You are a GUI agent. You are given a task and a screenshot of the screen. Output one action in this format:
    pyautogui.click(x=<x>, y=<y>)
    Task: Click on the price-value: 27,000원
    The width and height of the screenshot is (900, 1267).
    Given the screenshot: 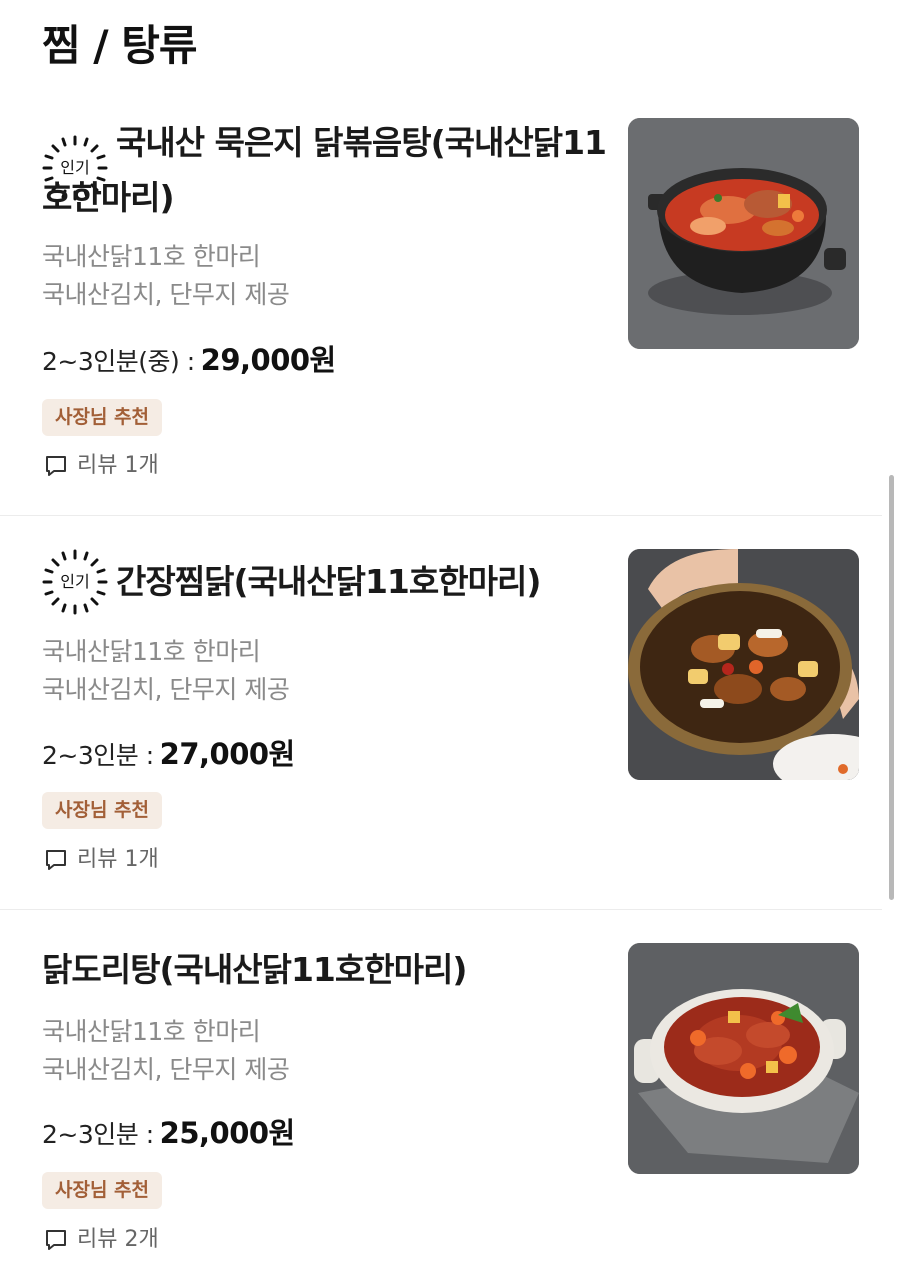 What is the action you would take?
    pyautogui.click(x=227, y=754)
    